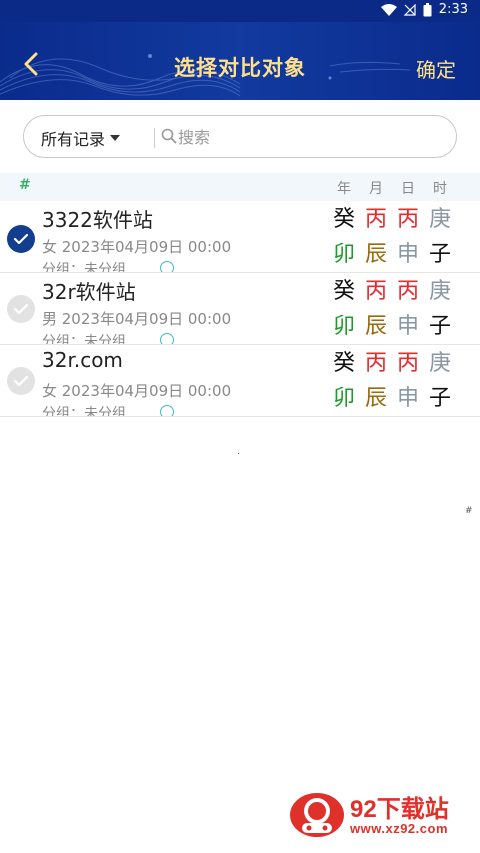 Image resolution: width=480 pixels, height=853 pixels. What do you see at coordinates (436, 68) in the screenshot?
I see `confirm-button: 确定` at bounding box center [436, 68].